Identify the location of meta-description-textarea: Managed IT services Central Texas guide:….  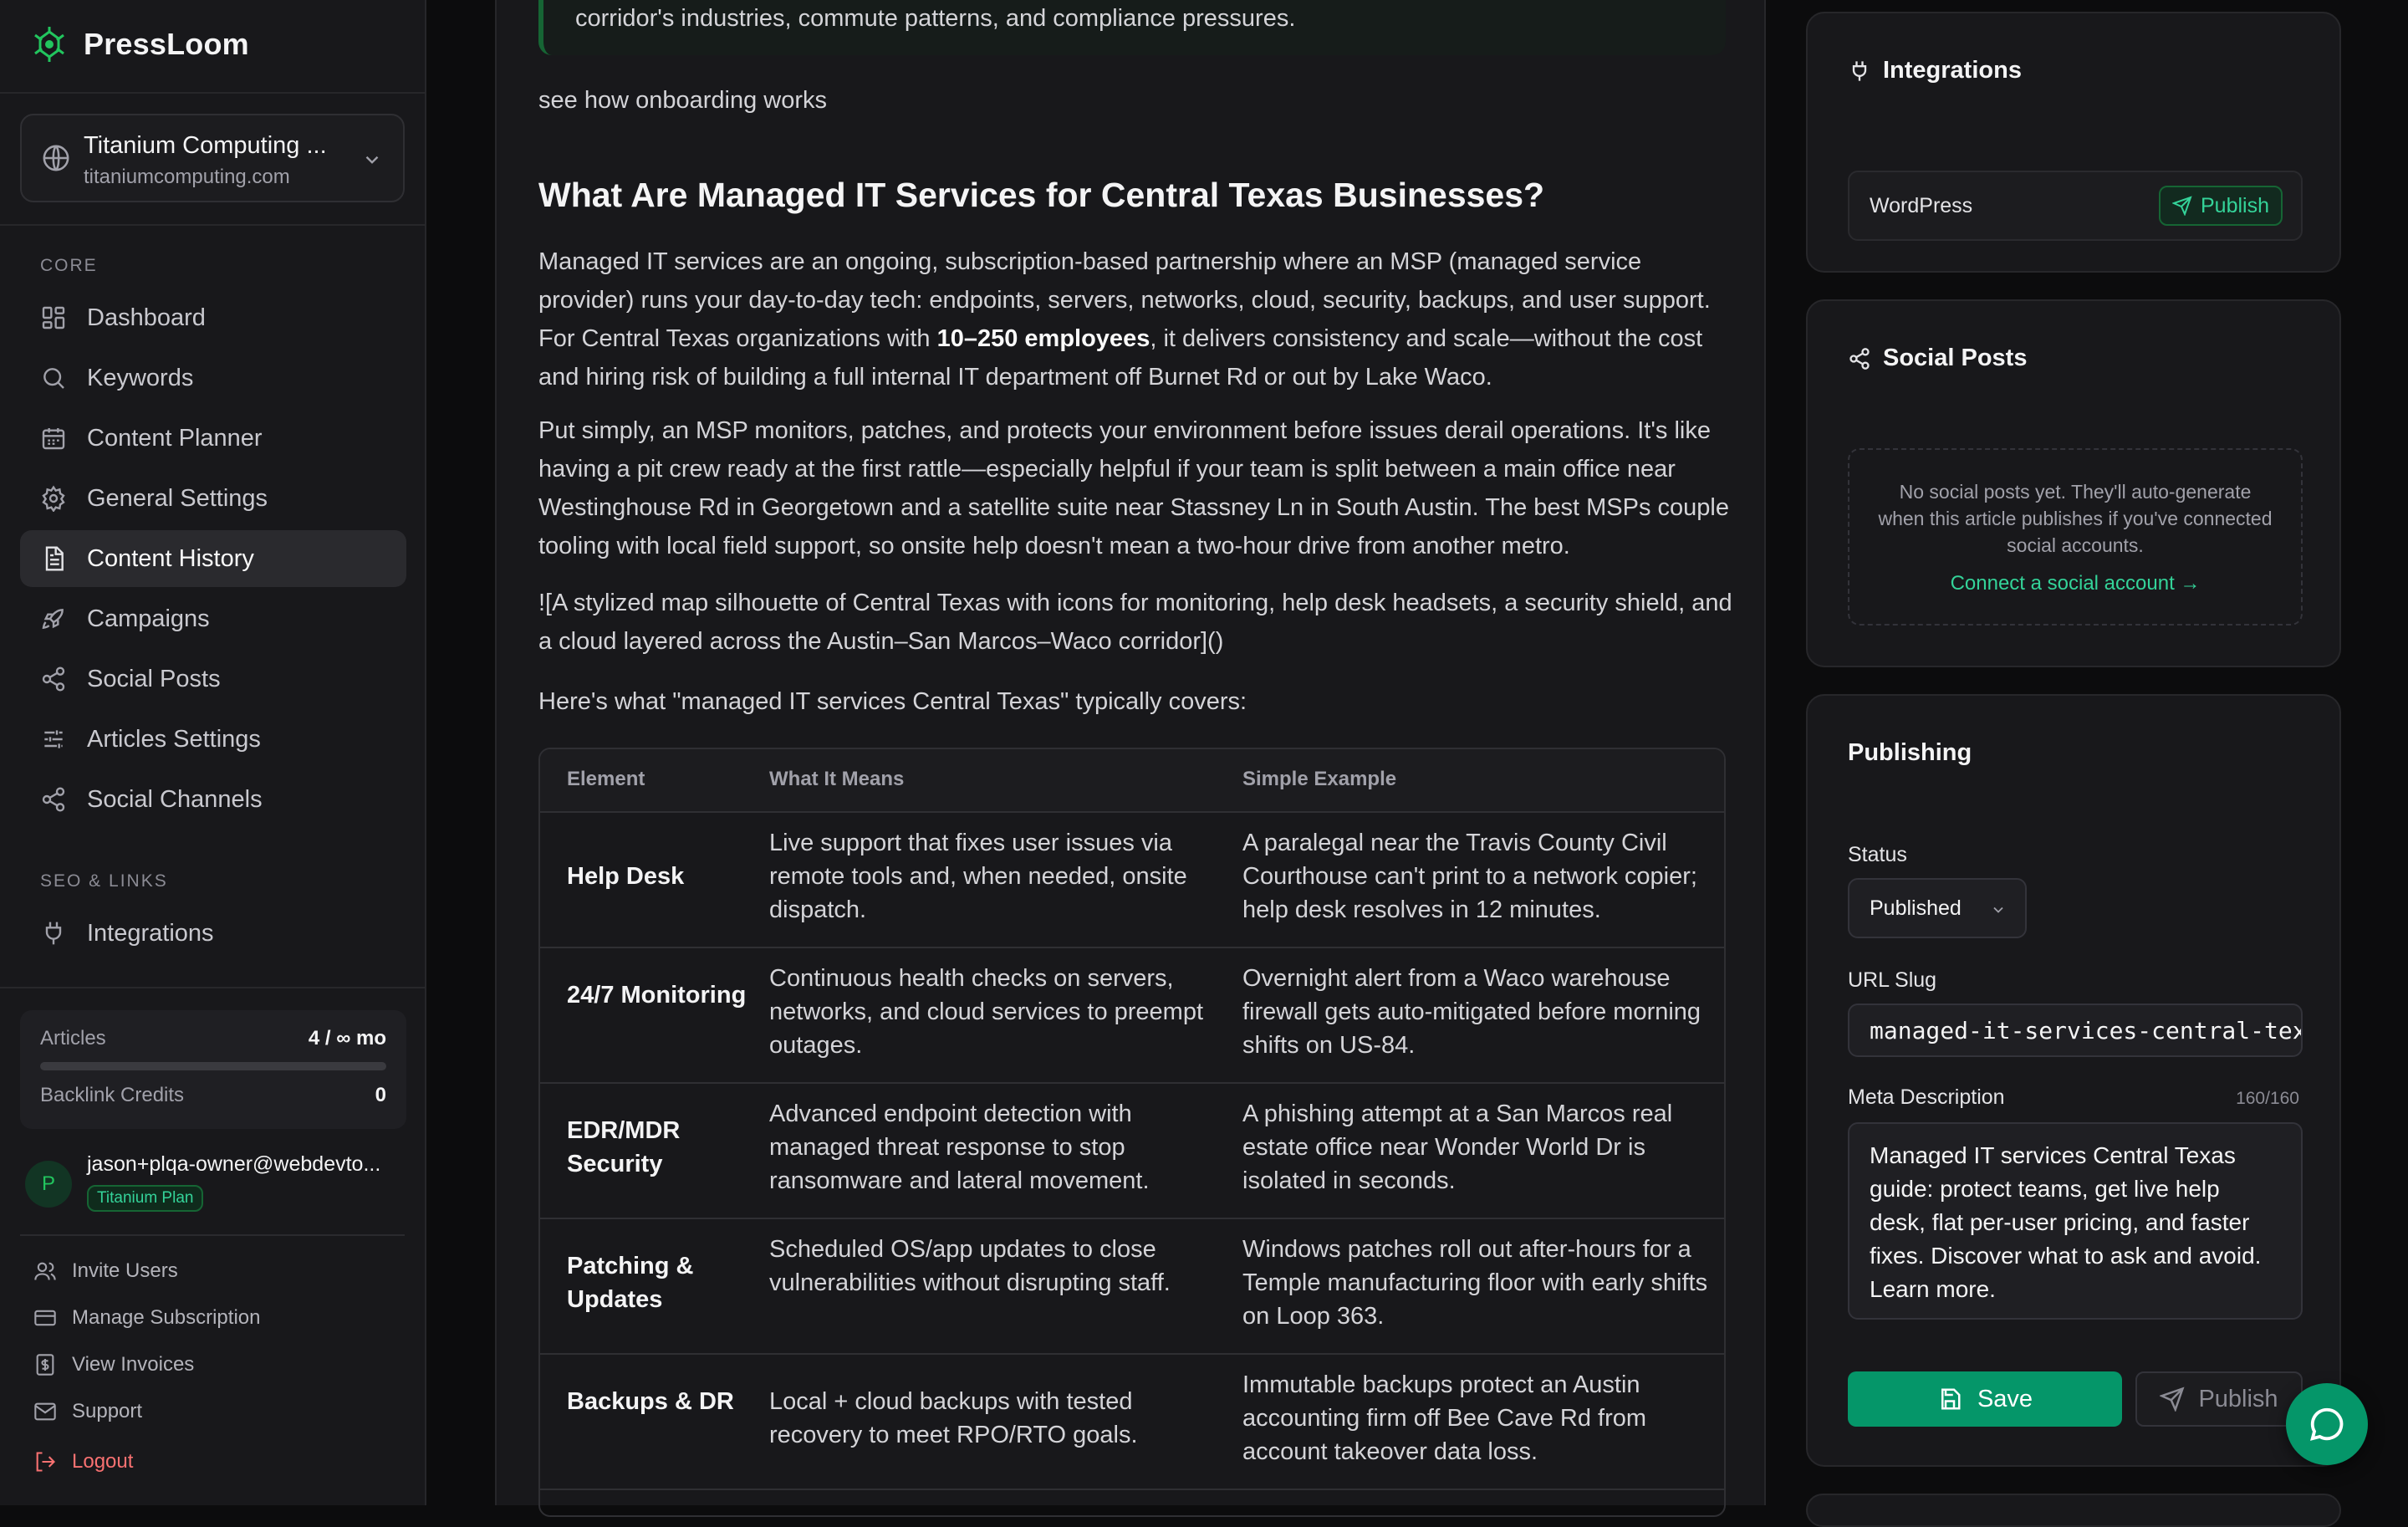
(2075, 1221).